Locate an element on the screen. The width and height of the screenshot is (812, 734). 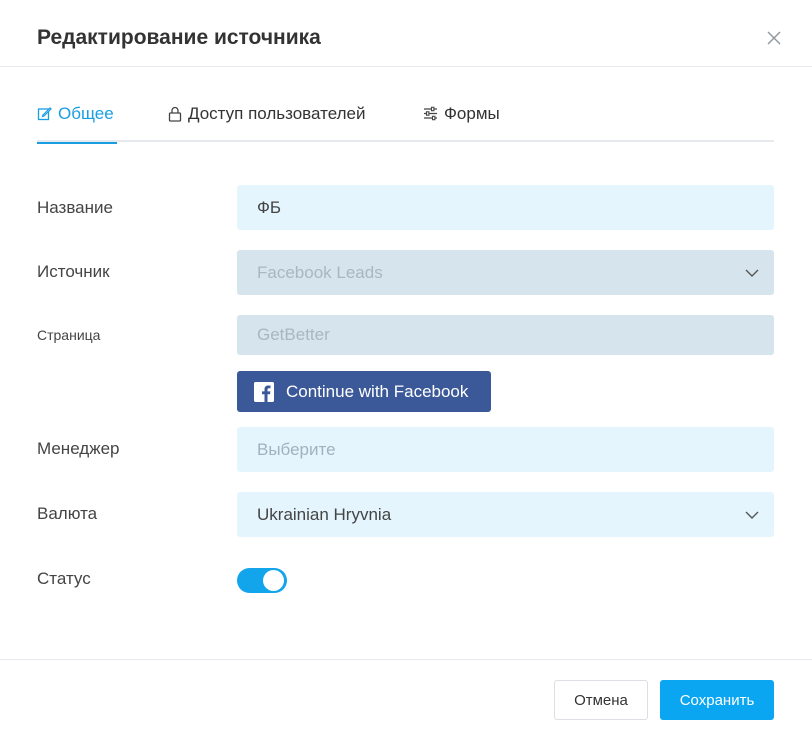
sliders-icon is located at coordinates (430, 113).